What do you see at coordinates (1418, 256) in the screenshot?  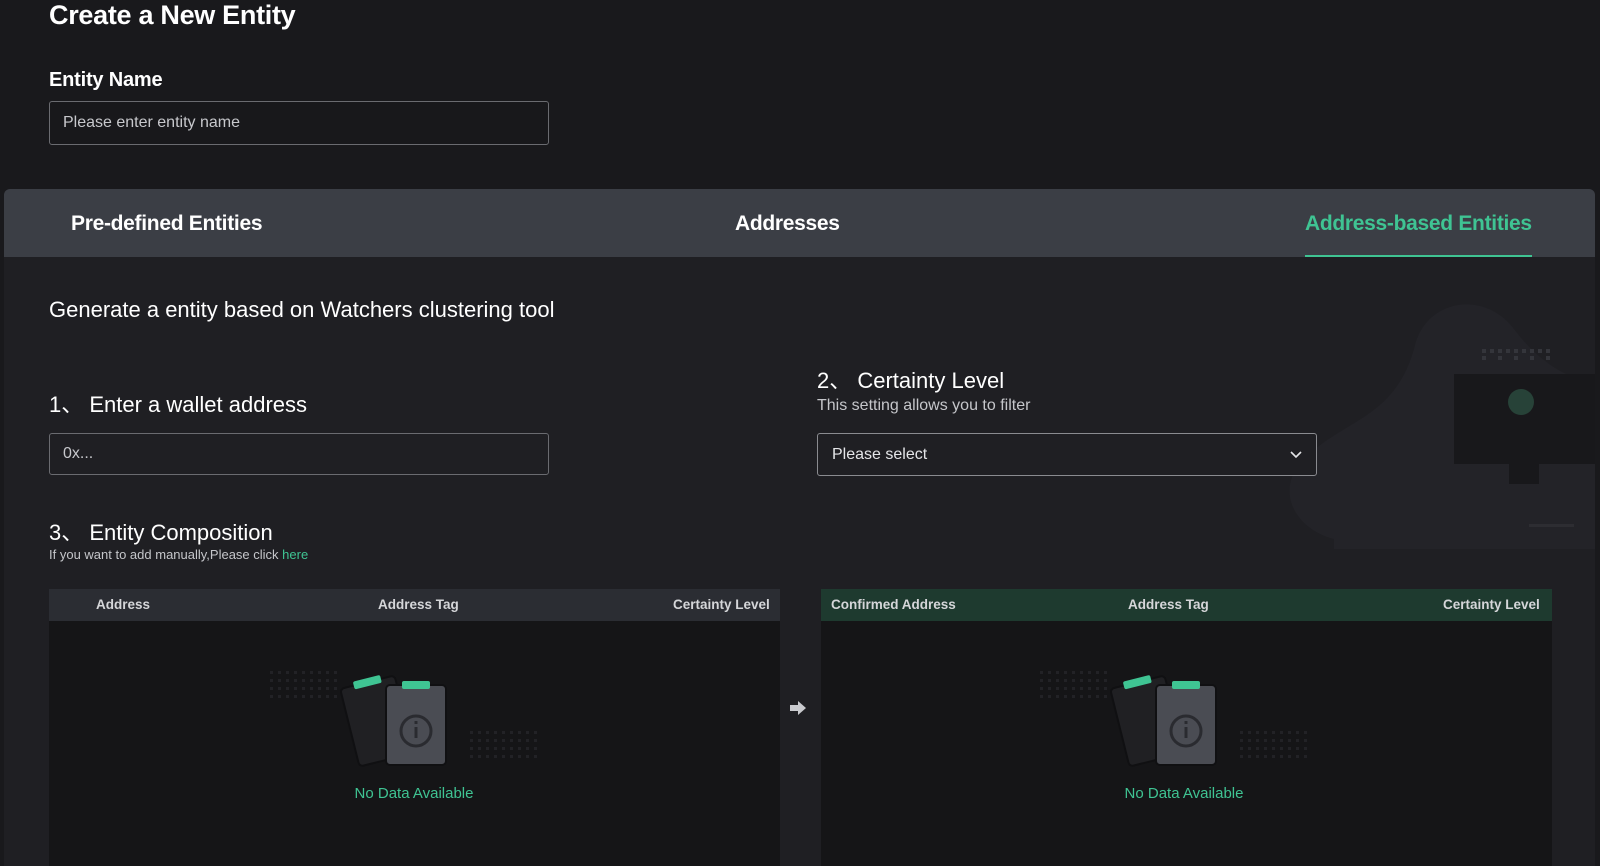 I see `active-tab-indicator` at bounding box center [1418, 256].